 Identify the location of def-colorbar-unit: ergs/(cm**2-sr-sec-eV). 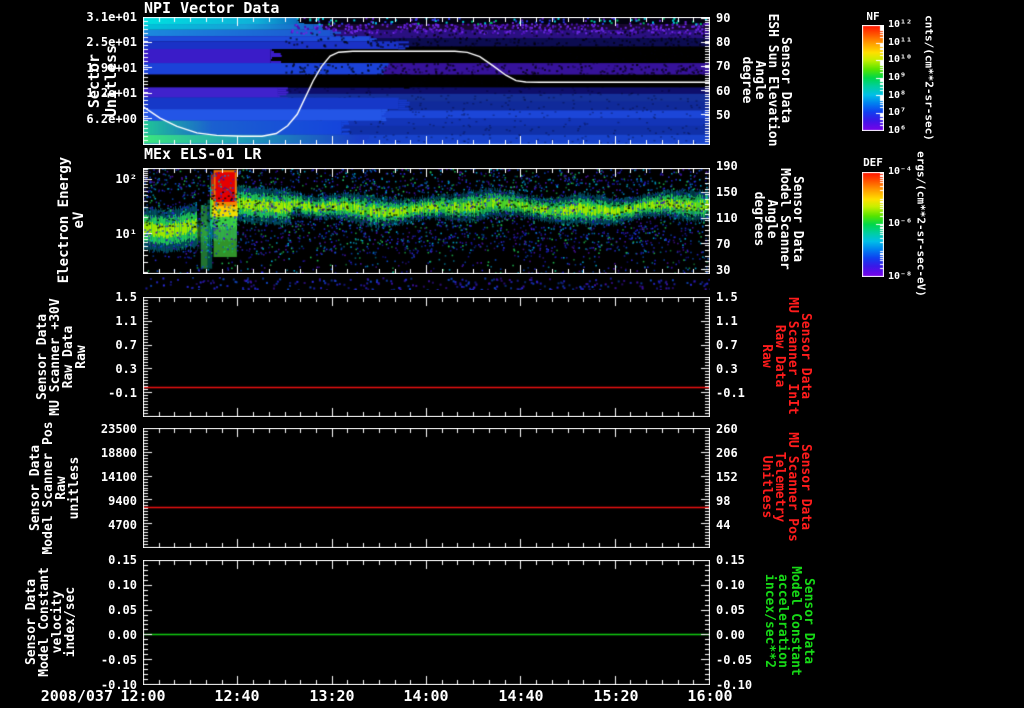
(921, 224).